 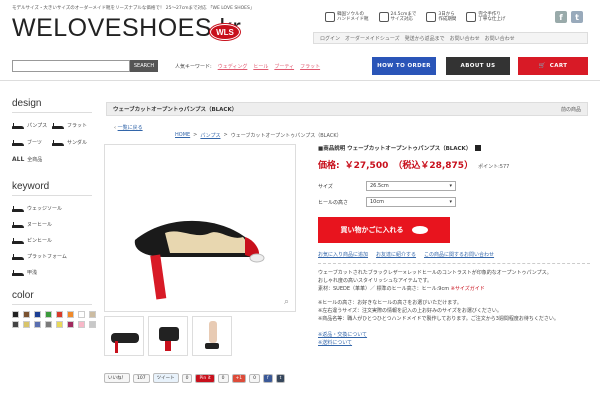 I want to click on calendar-icon, so click(x=431, y=17).